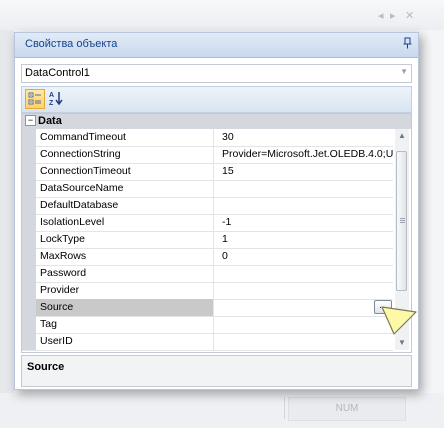 This screenshot has height=428, width=444. I want to click on categorized-icon, so click(34, 98).